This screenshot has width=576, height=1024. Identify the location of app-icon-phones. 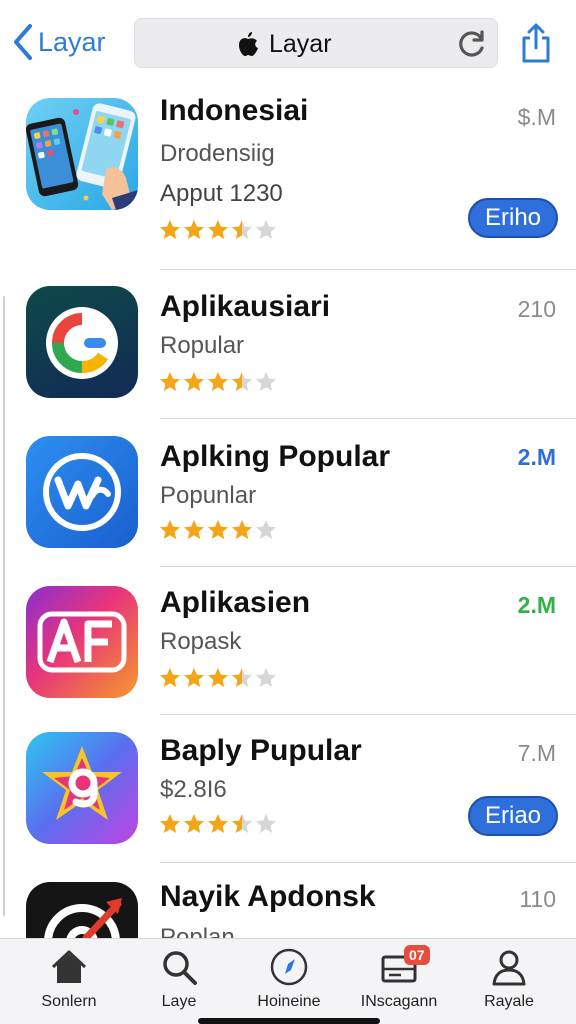
(82, 154).